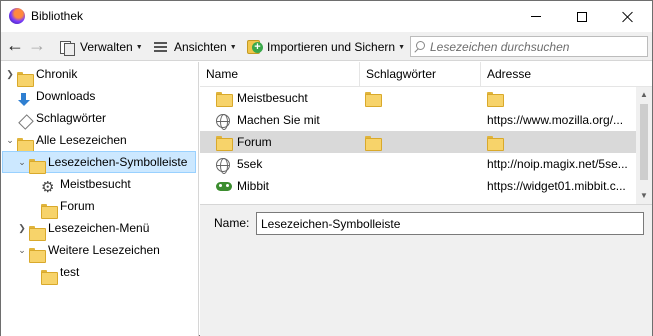 The width and height of the screenshot is (653, 336). Describe the element at coordinates (48, 187) in the screenshot. I see `gear-icon` at that location.